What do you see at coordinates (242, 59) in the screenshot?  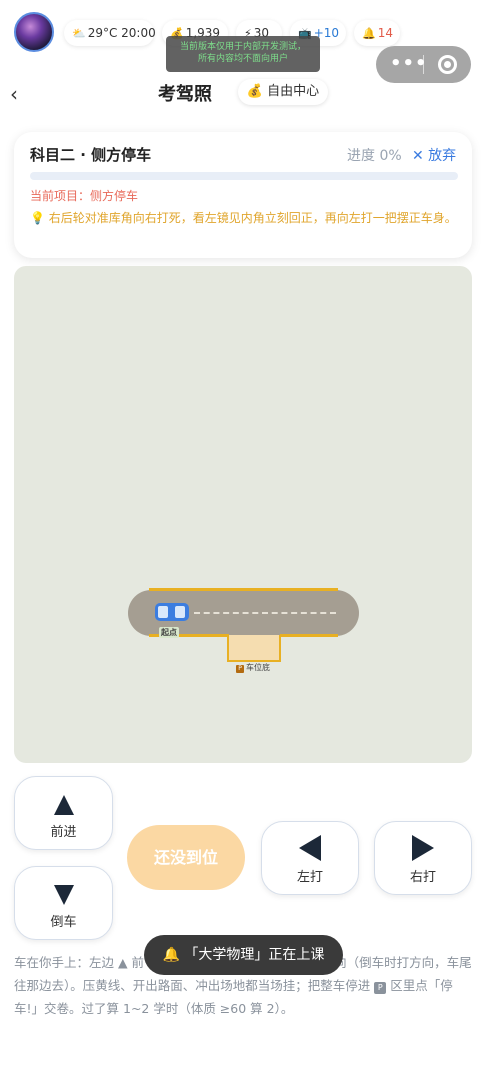 I see `dev-notice-line2: 所有内容均不面向用户` at bounding box center [242, 59].